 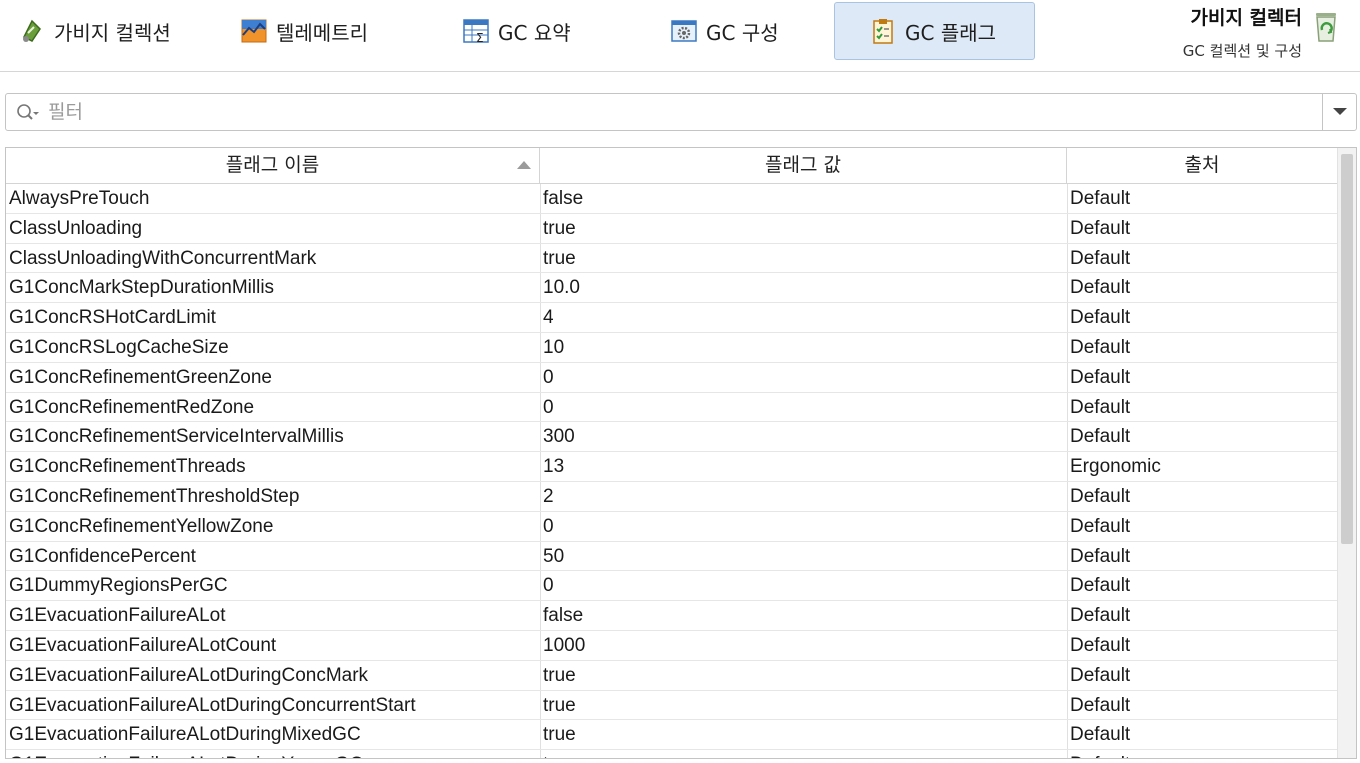 What do you see at coordinates (559, 437) in the screenshot?
I see `flag-value-cell: 300` at bounding box center [559, 437].